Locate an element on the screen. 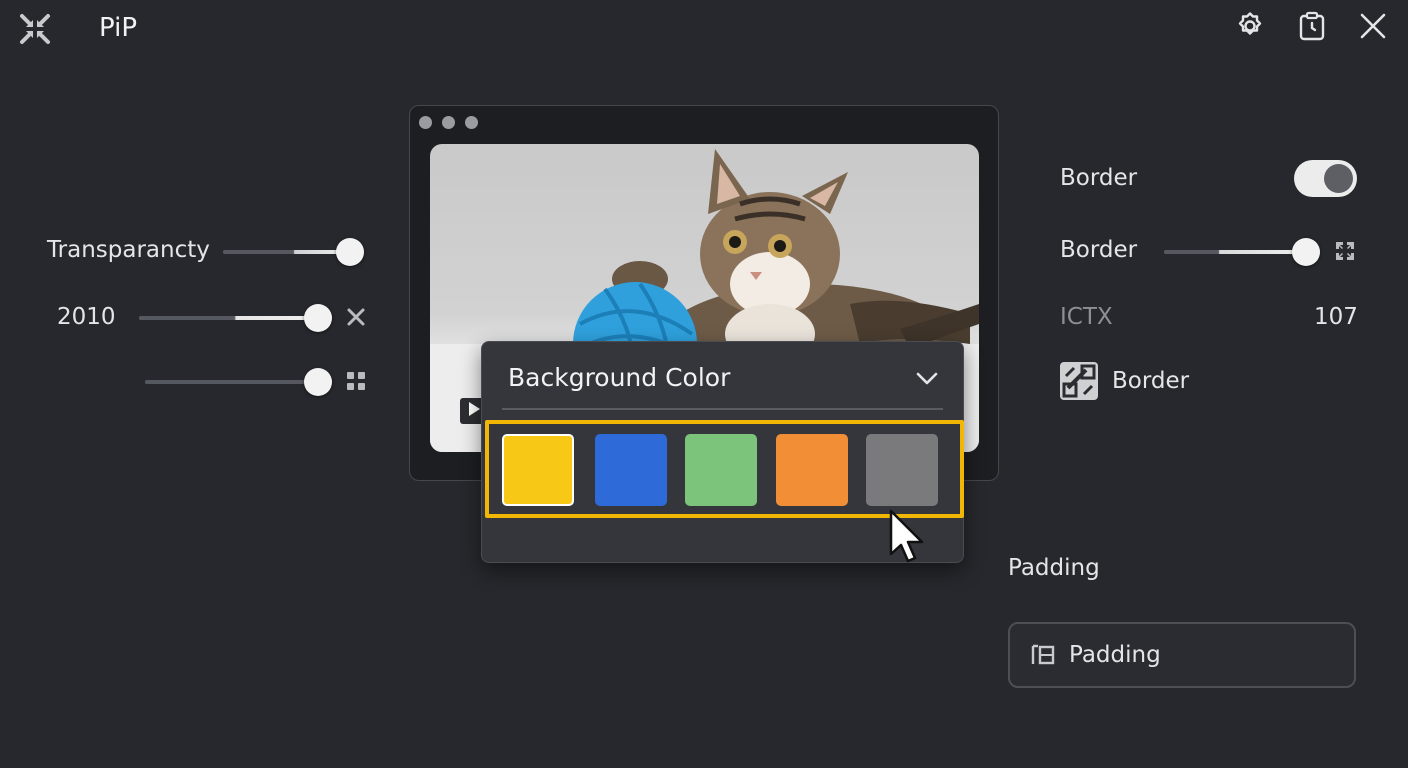 The width and height of the screenshot is (1408, 768). third-slider-thumb is located at coordinates (318, 382).